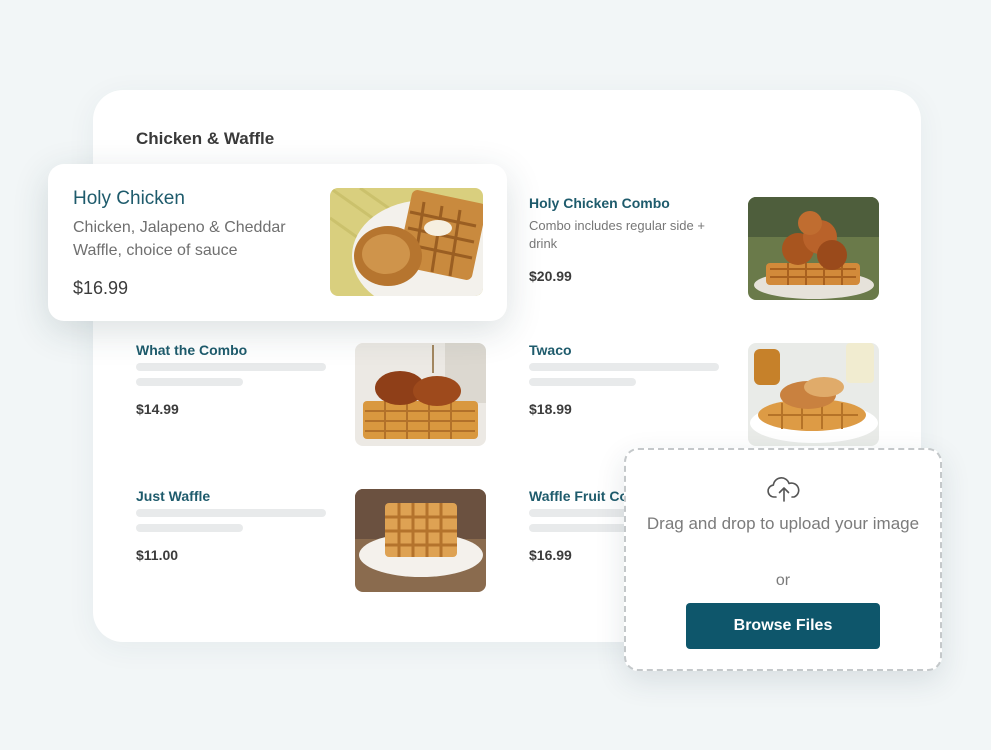  I want to click on item-name: What the Combo, so click(192, 350).